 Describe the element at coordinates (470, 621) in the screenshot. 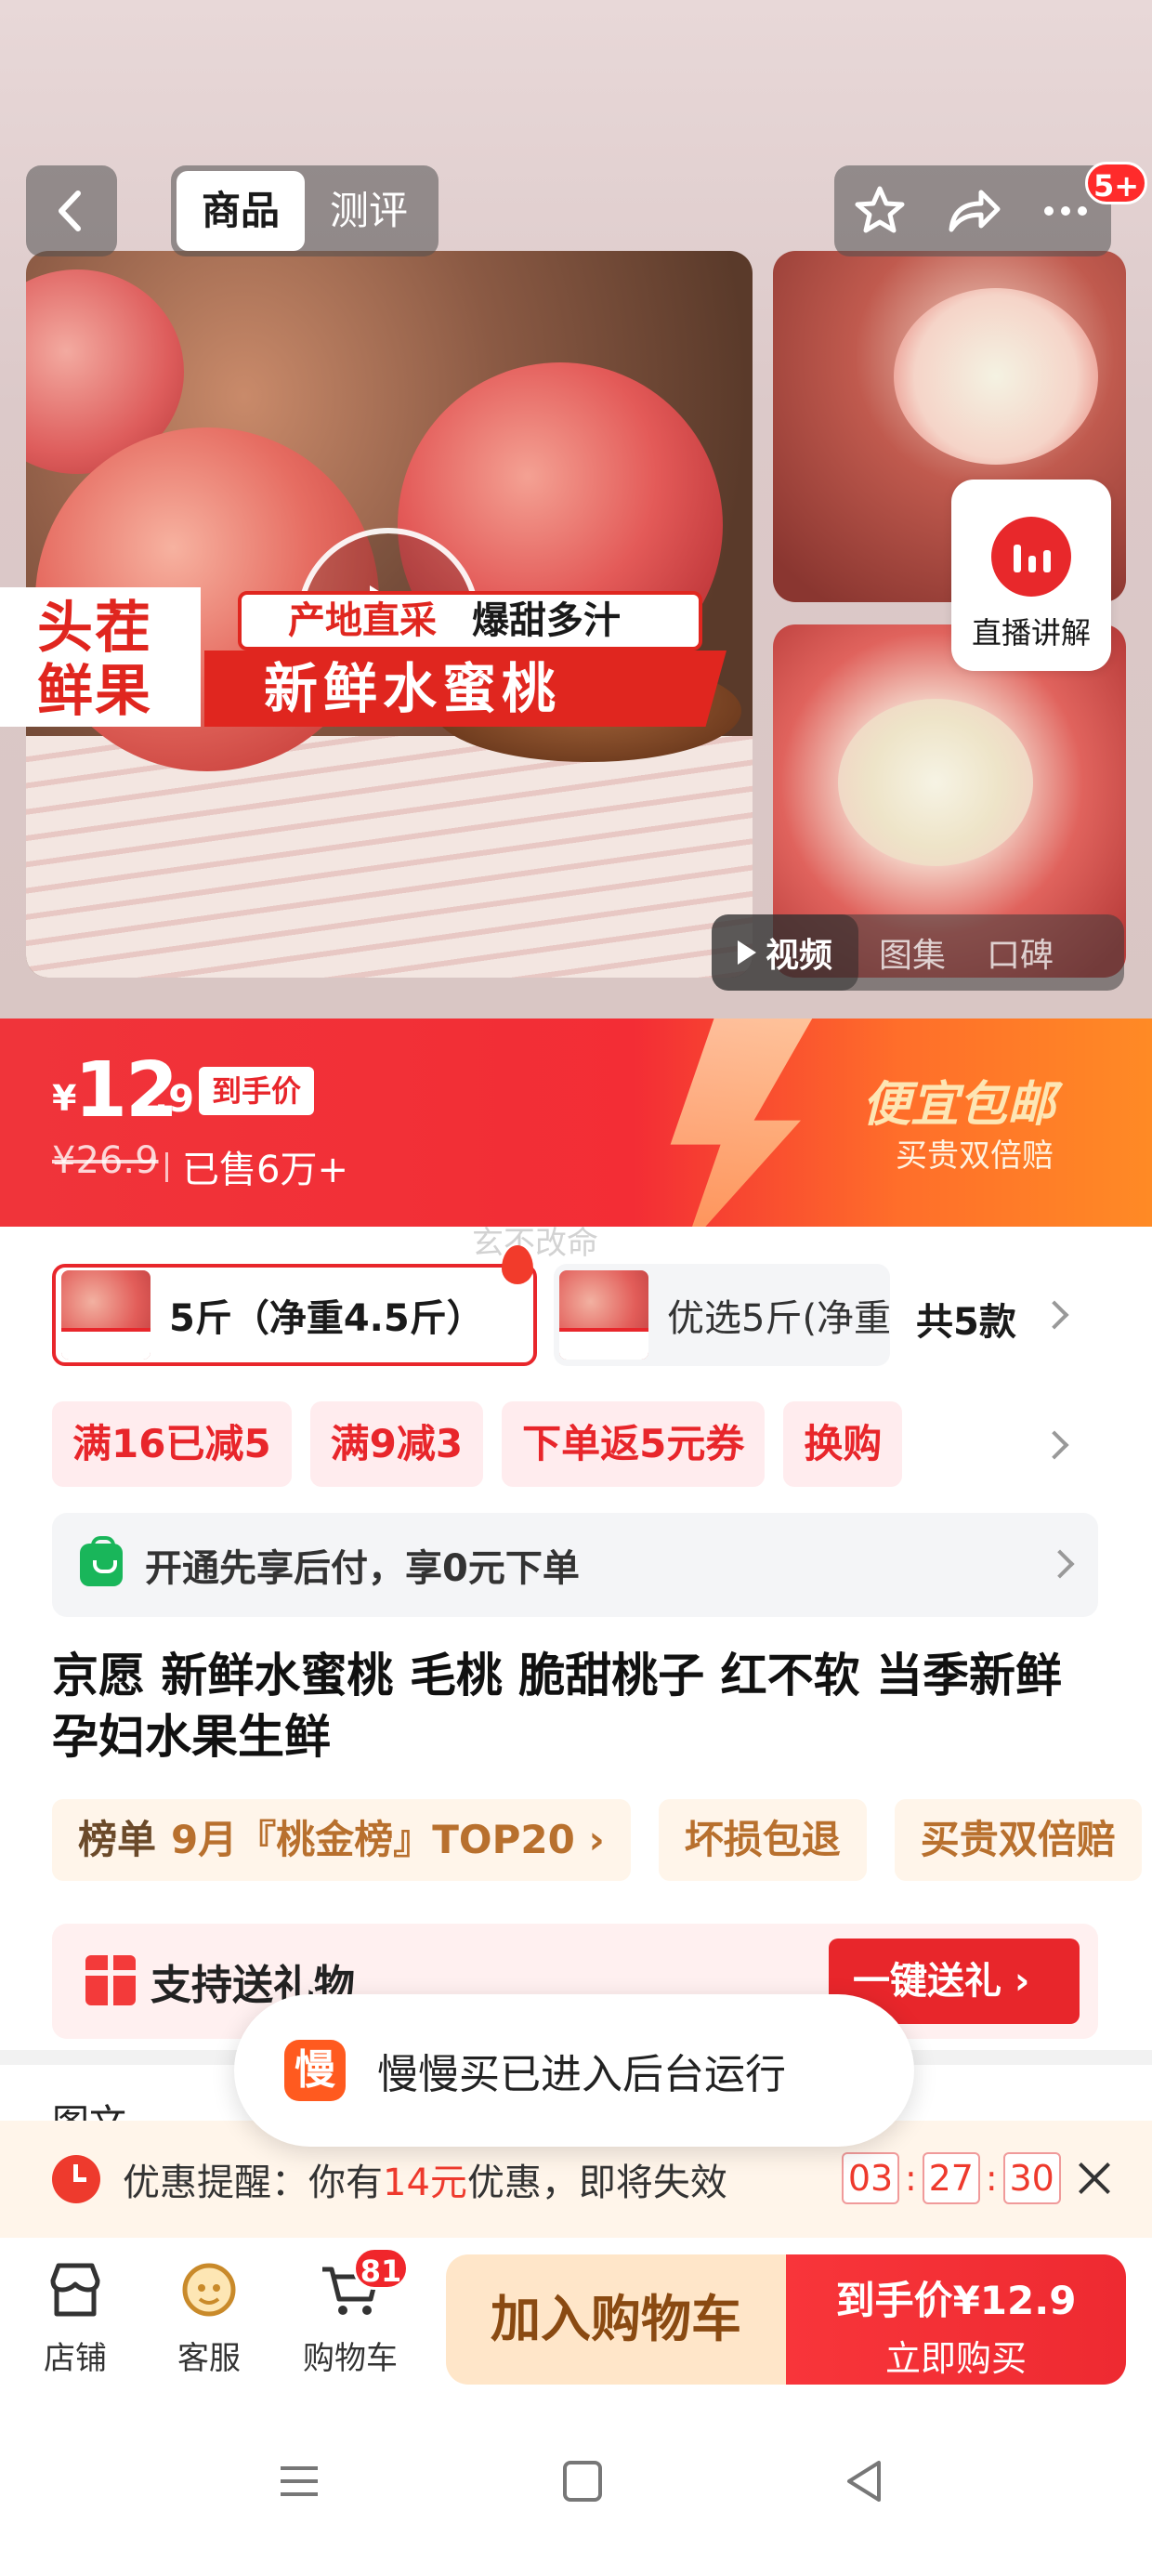

I see `banner-subtitle: 产地直采 爆甜多汁` at that location.